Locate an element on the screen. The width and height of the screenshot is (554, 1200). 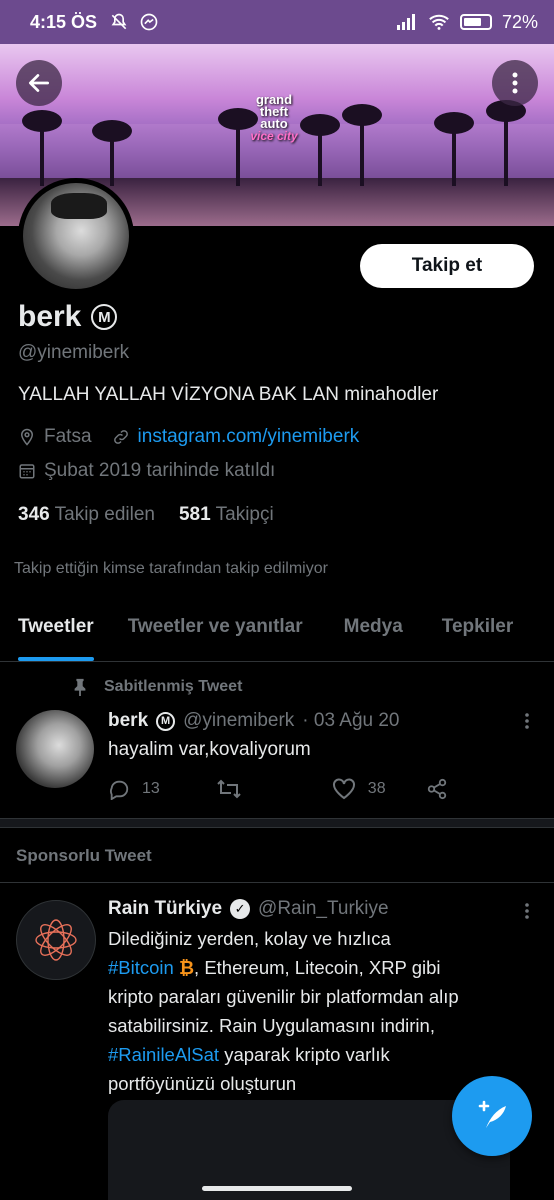
profile-location: Fatsa is located at coordinates (68, 436).